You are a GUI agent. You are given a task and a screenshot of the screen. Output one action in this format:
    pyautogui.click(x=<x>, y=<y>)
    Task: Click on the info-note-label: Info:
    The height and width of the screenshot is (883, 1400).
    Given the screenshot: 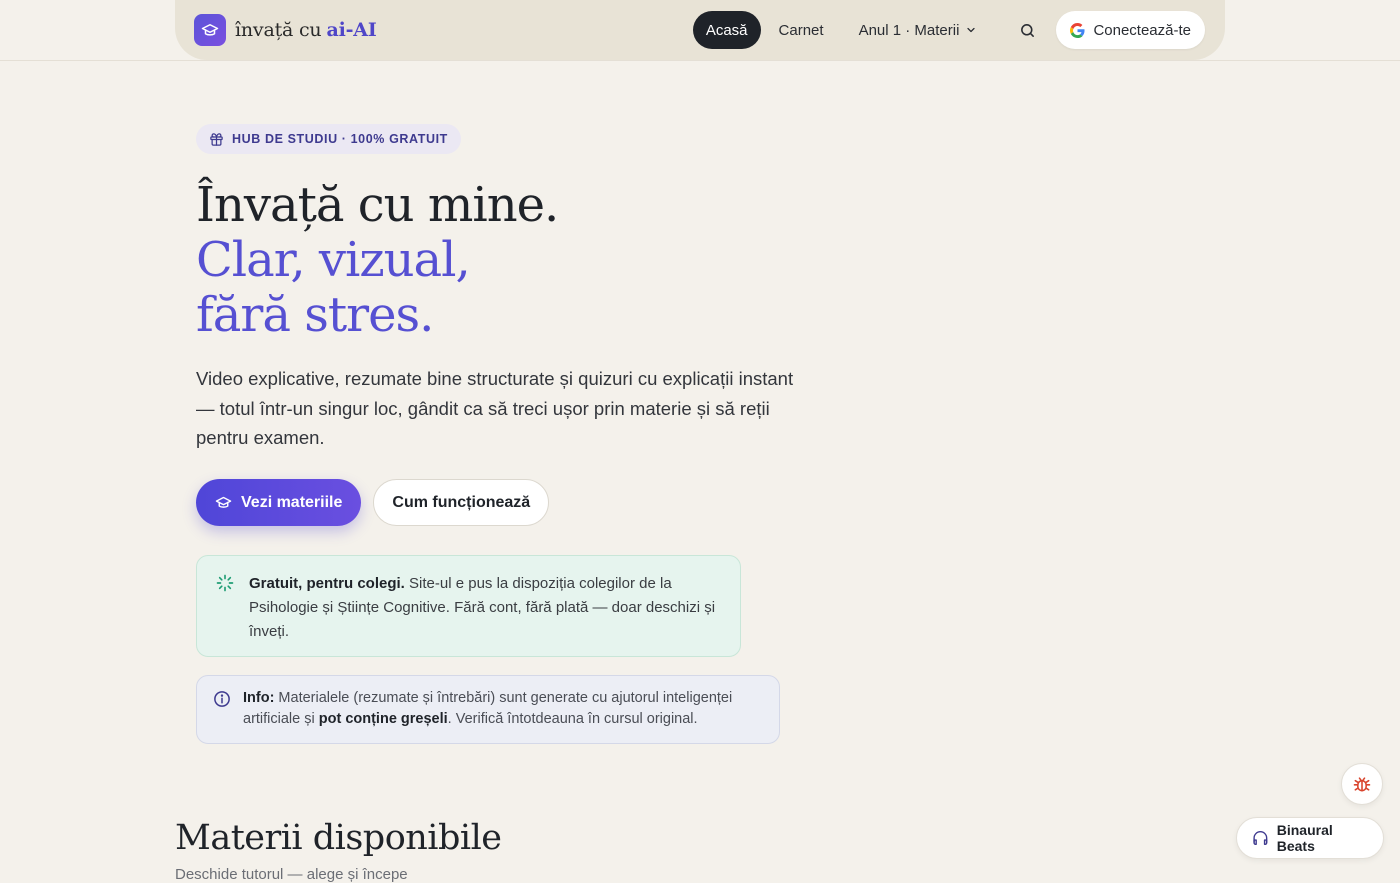 What is the action you would take?
    pyautogui.click(x=259, y=698)
    